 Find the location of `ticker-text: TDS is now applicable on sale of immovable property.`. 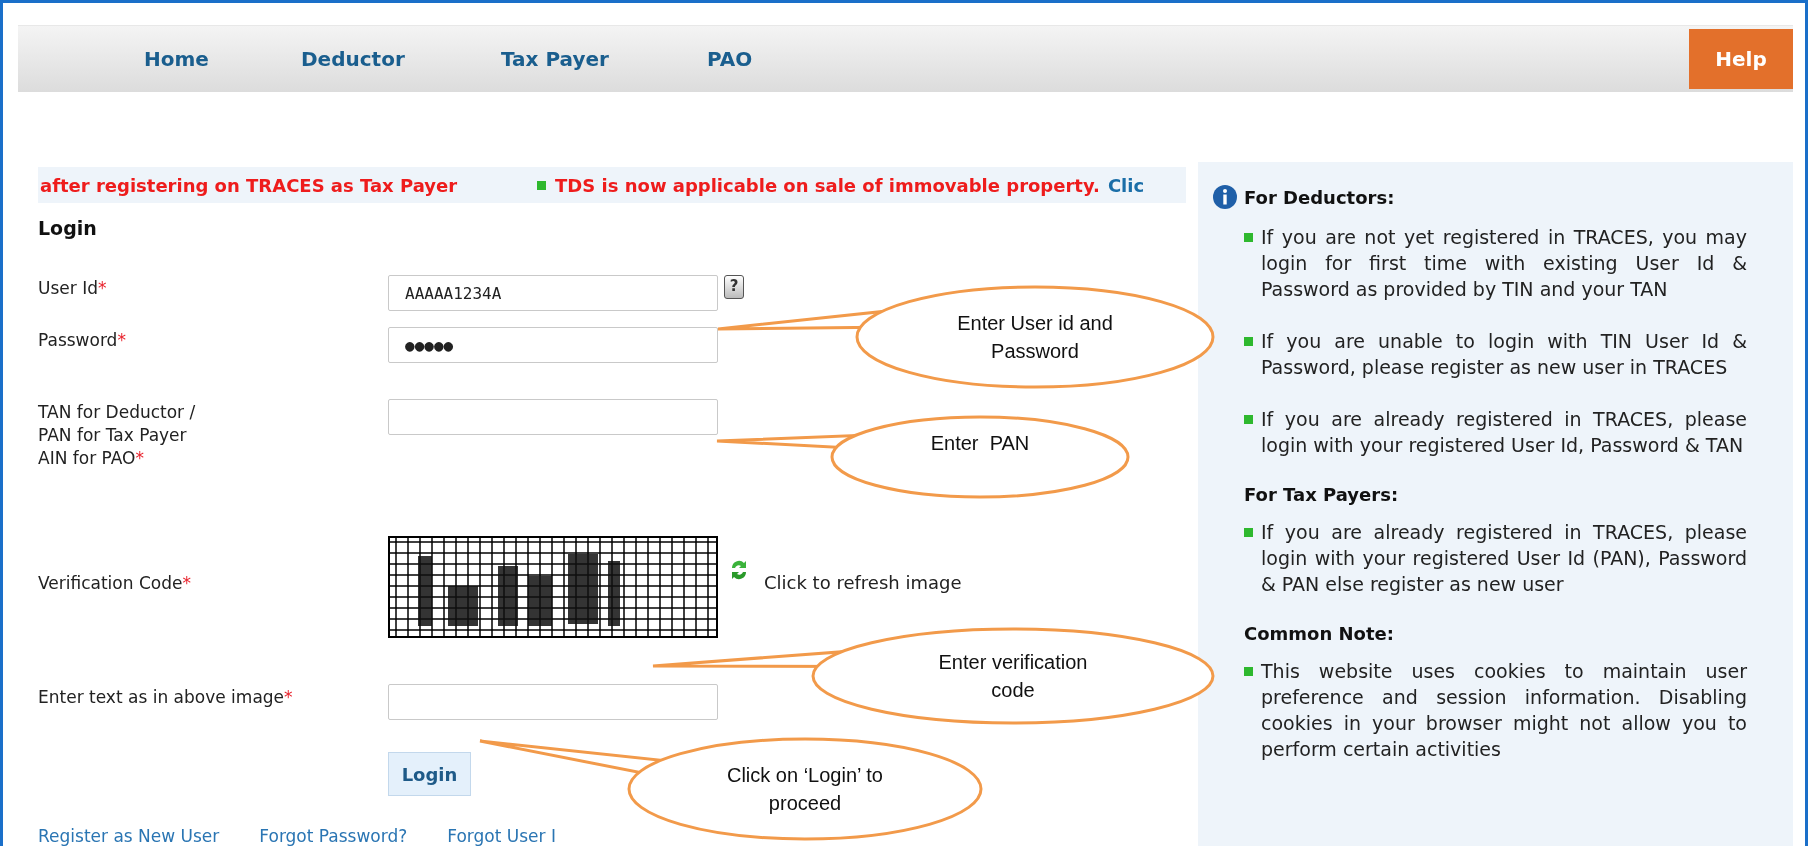

ticker-text: TDS is now applicable on sale of immovable property. is located at coordinates (827, 185).